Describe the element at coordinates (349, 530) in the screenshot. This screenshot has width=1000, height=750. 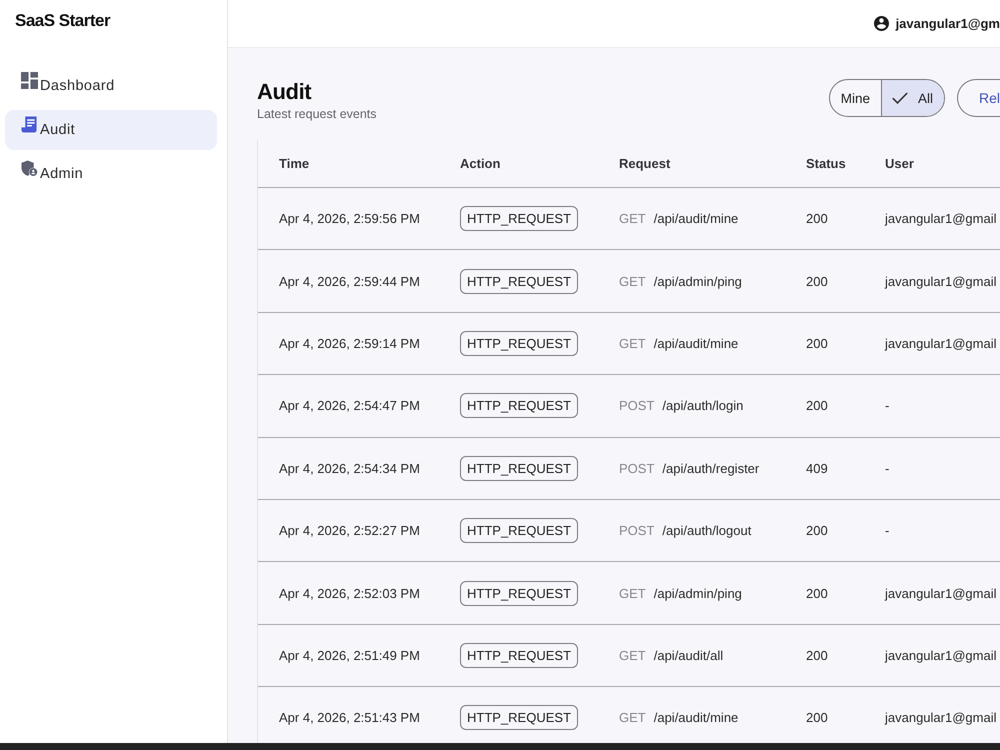
I see `timestamp-text: Apr 4, 2026, 2:52:27 PM` at that location.